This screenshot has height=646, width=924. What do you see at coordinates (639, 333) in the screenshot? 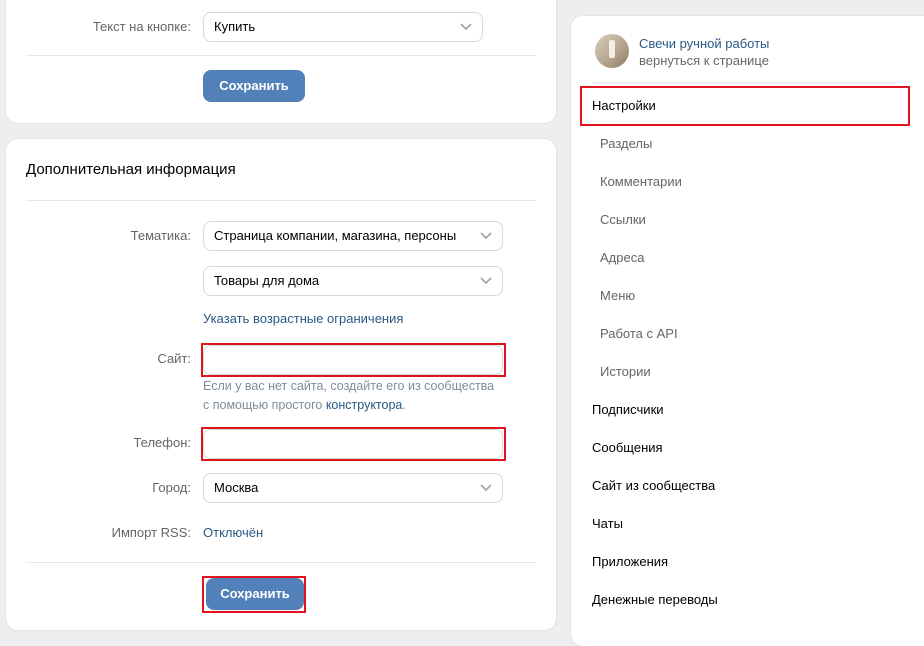
I see `sidebar-item-api: Работа с API` at bounding box center [639, 333].